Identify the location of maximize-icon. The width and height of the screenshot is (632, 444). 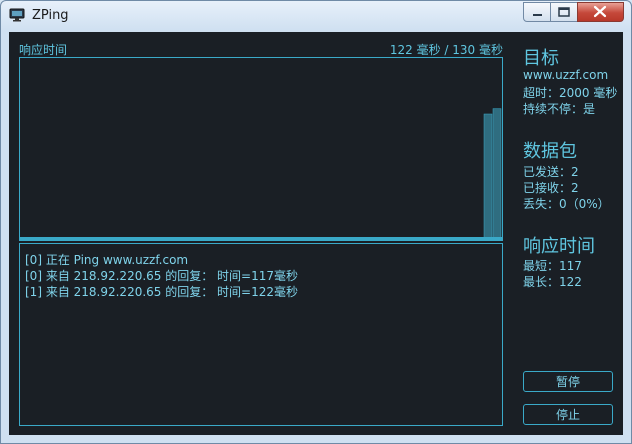
(564, 12).